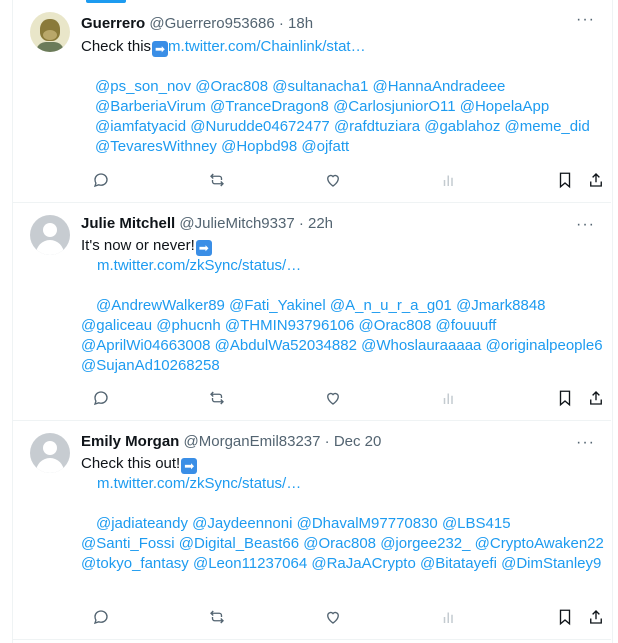 This screenshot has width=618, height=643. Describe the element at coordinates (138, 245) in the screenshot. I see `tweet-text-main: It's now or never!` at that location.